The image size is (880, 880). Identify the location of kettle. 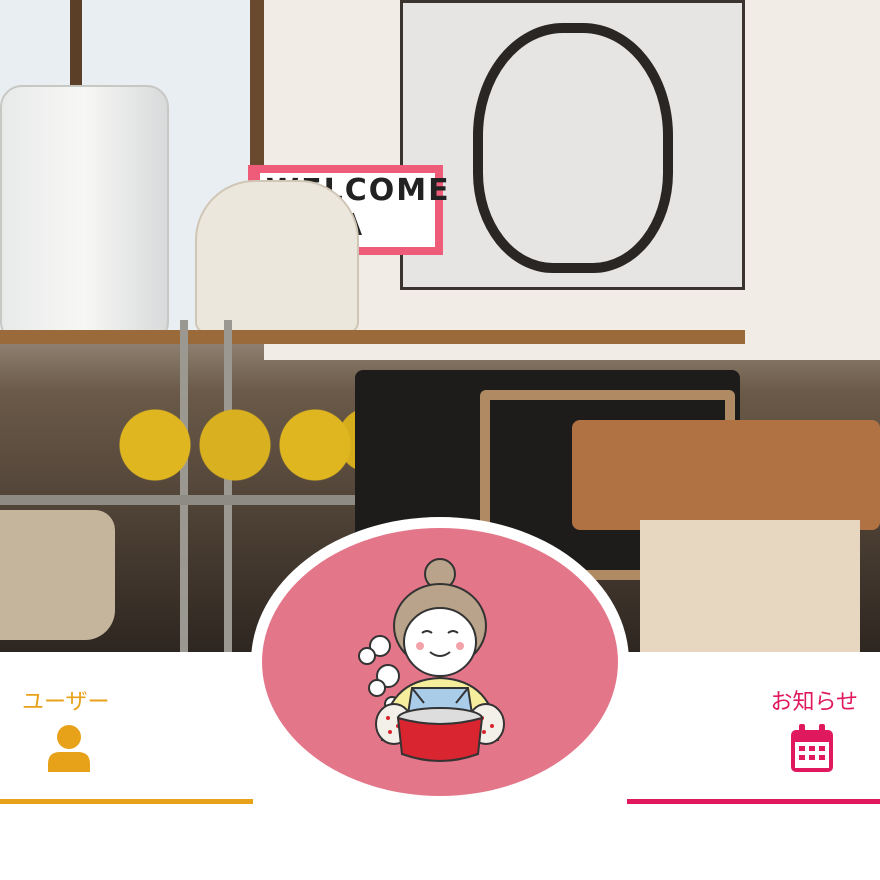
(277, 257).